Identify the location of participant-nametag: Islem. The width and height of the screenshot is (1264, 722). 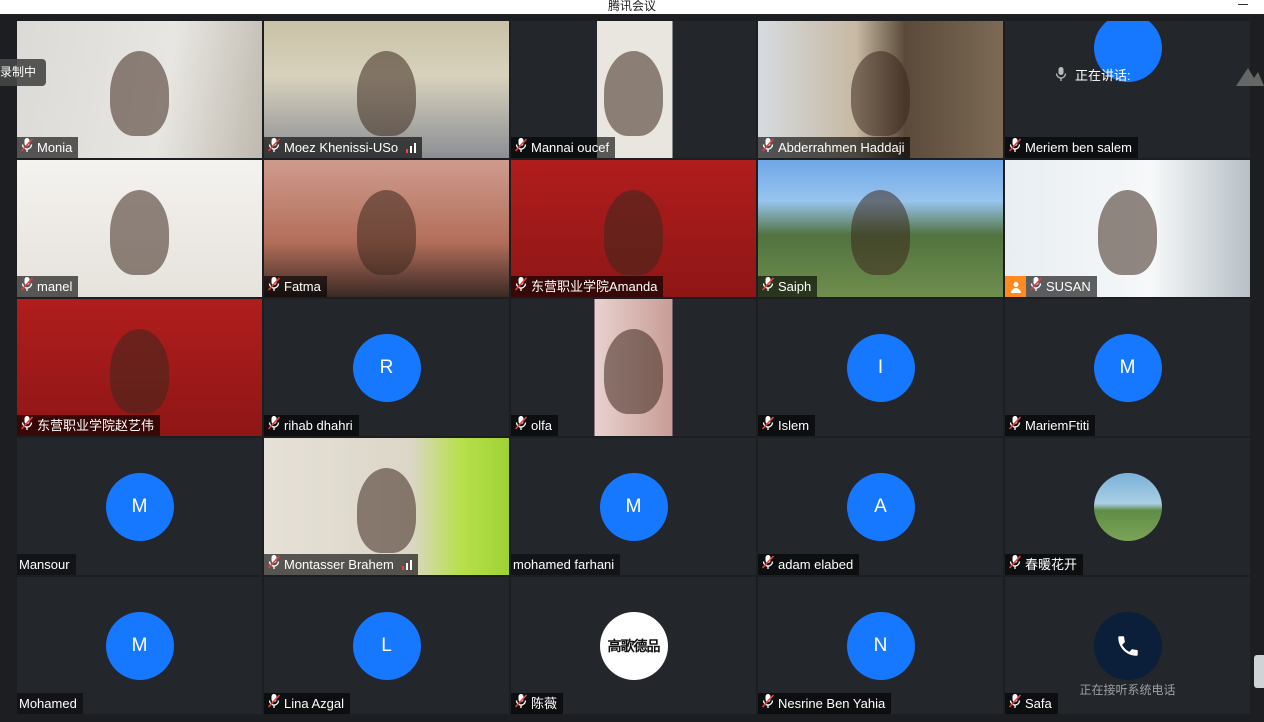
(787, 425).